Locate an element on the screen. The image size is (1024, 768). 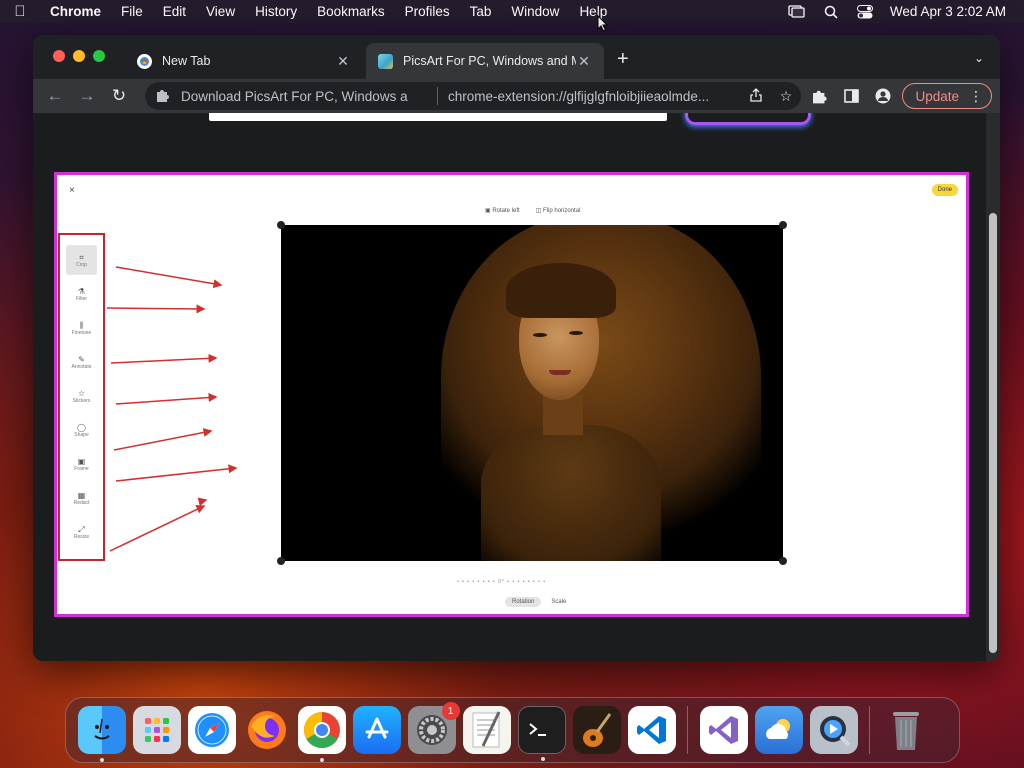
photo-mouth is located at coordinates (560, 372).